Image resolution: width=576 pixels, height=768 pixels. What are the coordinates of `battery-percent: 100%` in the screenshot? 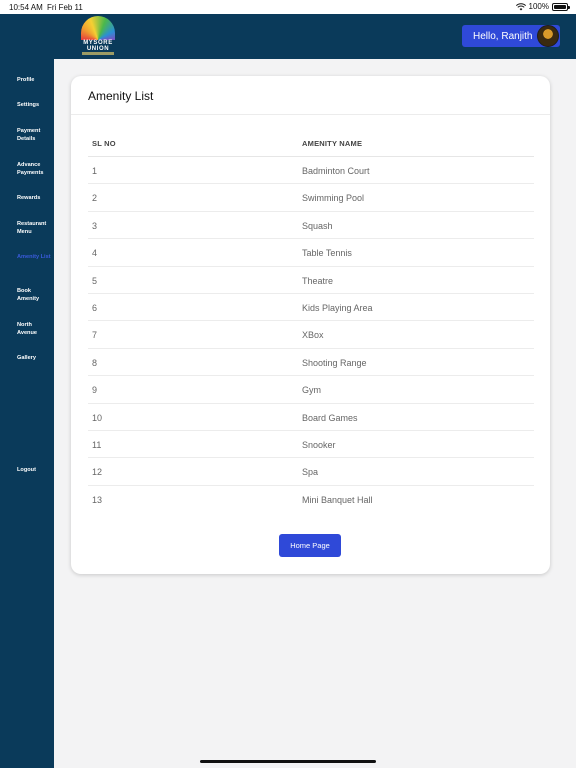 It's located at (538, 6).